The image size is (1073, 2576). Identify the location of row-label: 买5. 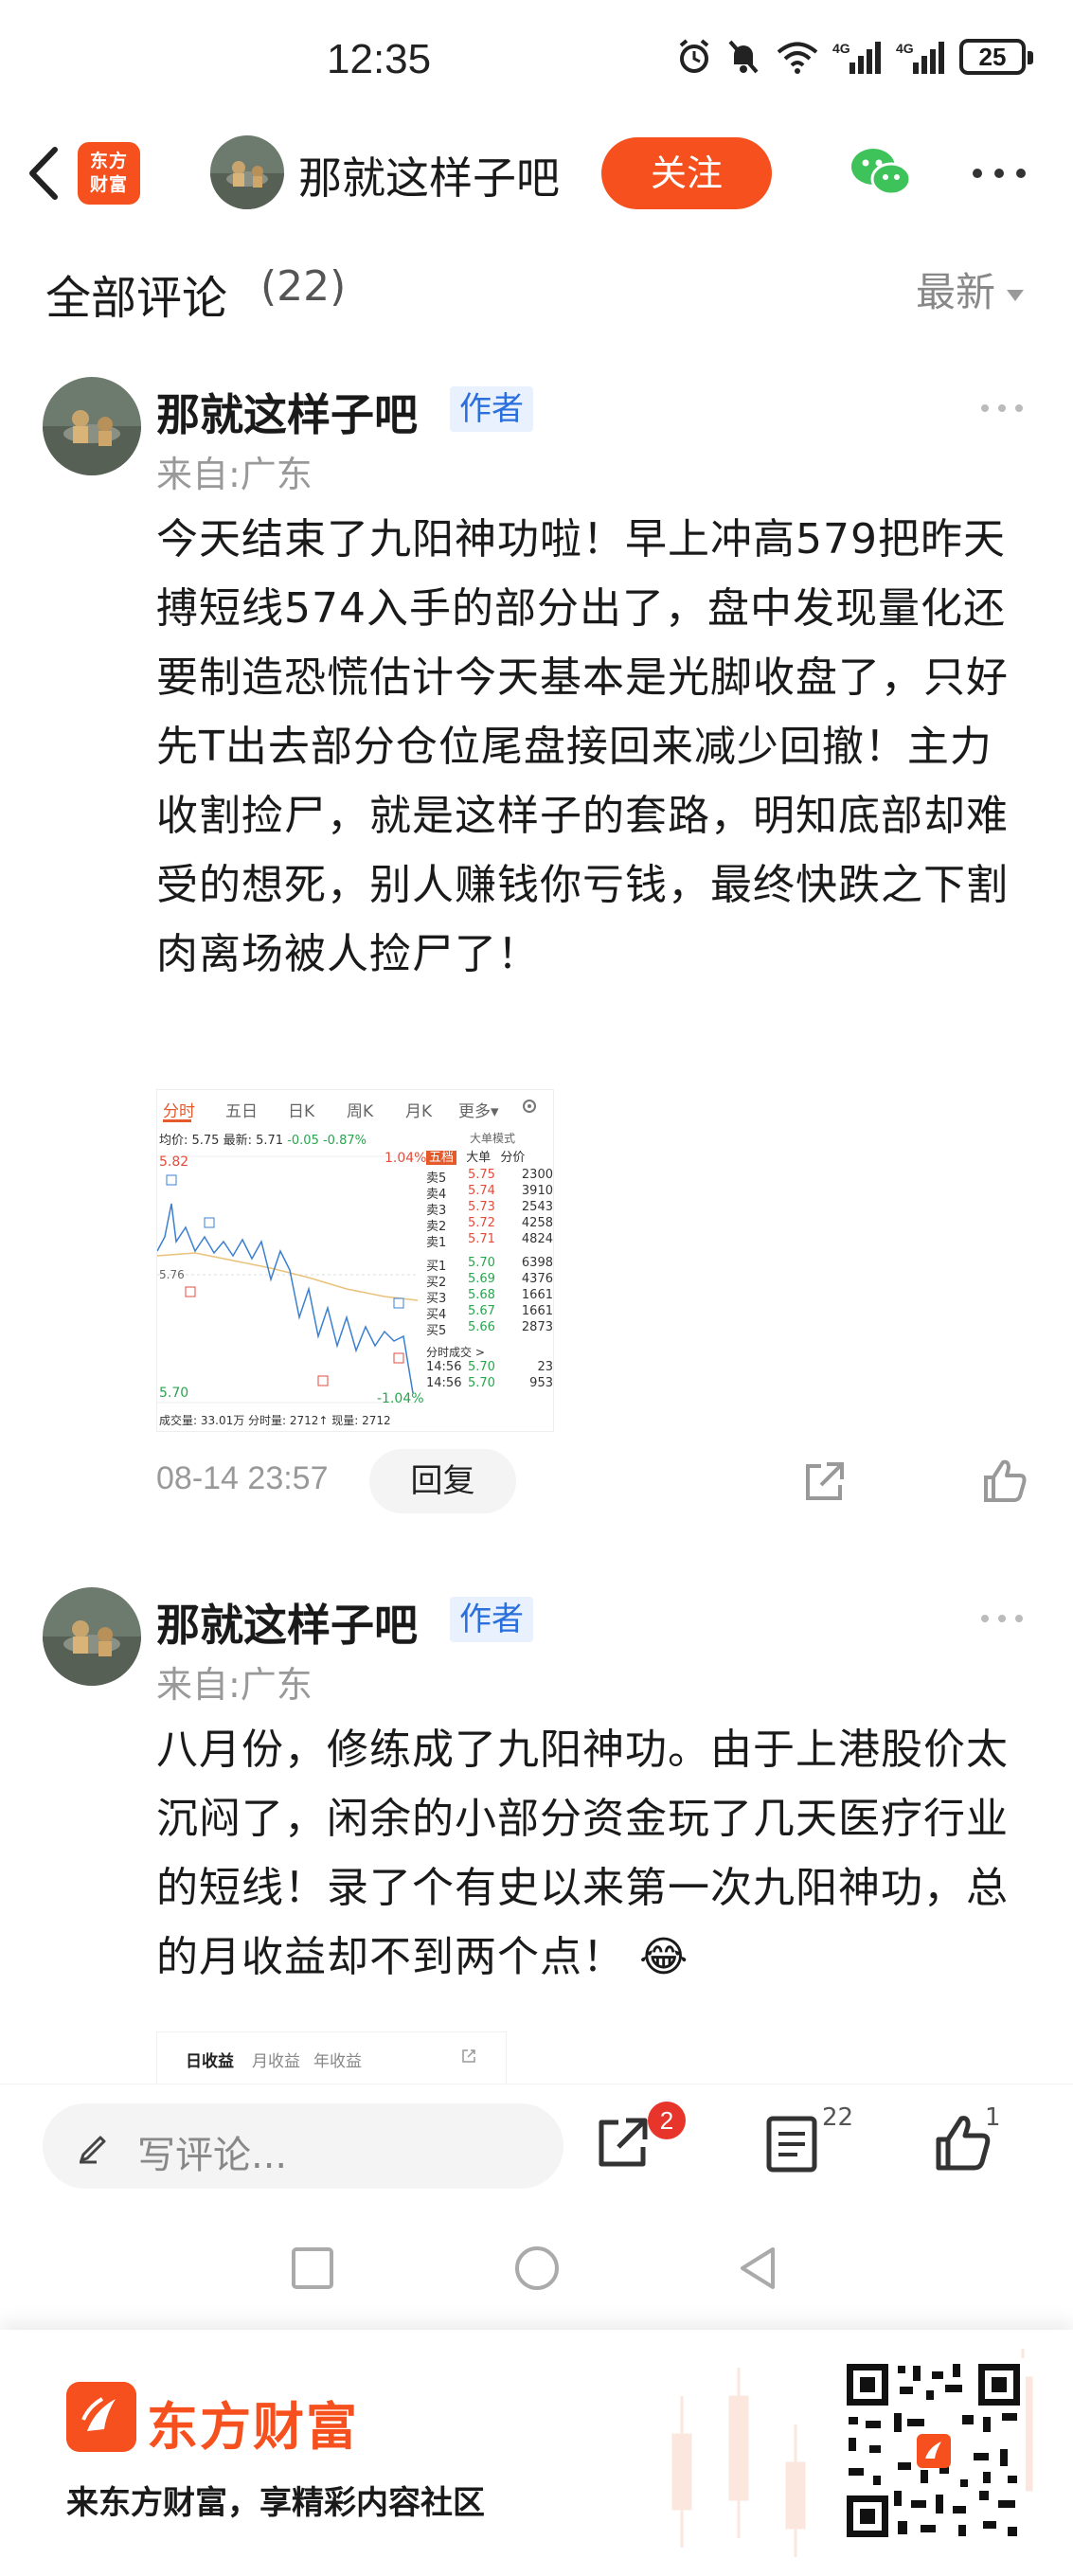
(436, 1331).